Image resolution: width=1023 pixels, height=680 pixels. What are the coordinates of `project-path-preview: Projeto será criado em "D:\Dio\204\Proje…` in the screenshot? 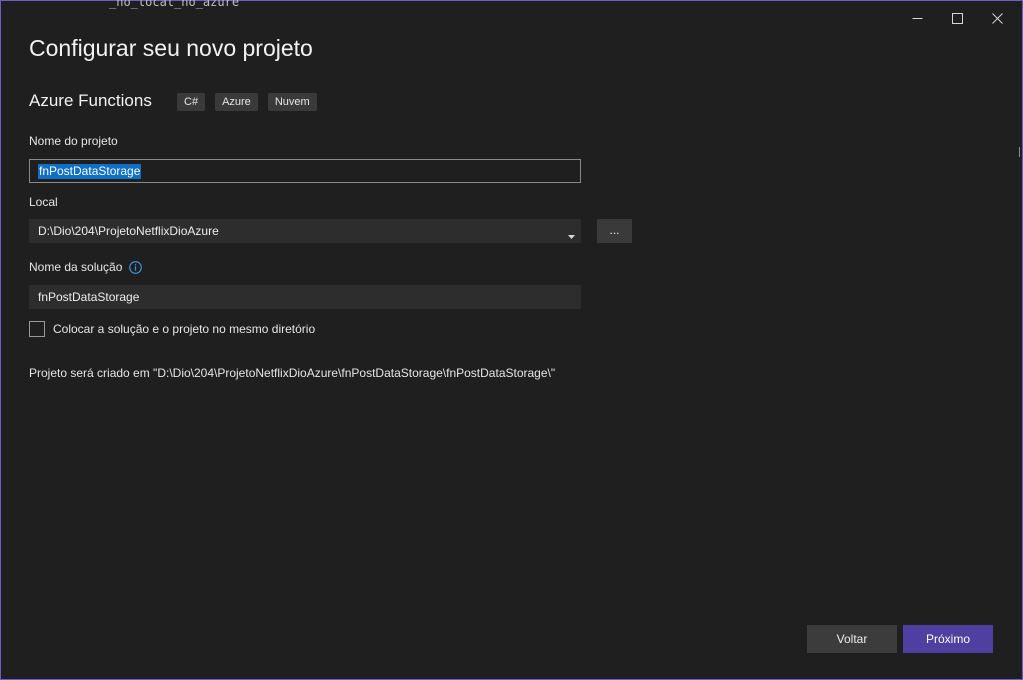 It's located at (292, 373).